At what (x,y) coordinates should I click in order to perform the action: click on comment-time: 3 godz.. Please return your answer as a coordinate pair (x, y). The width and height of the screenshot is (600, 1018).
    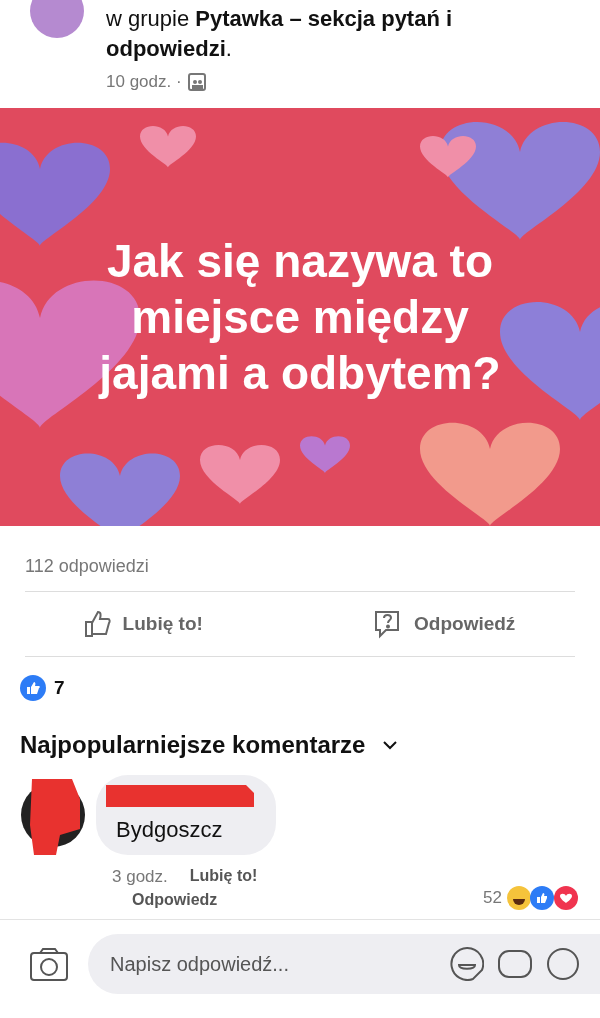
    Looking at the image, I should click on (140, 877).